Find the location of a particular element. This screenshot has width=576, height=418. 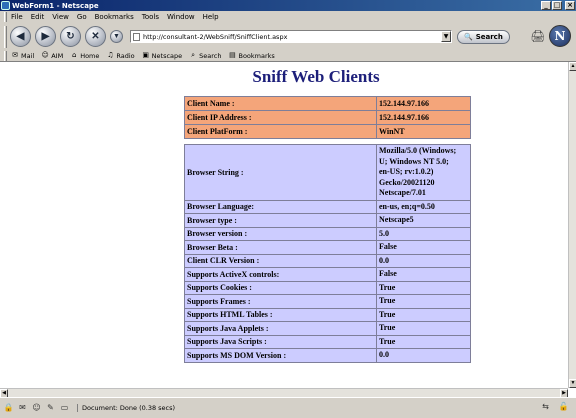

vertical-scrollbar: ▲ ▼ is located at coordinates (572, 225).